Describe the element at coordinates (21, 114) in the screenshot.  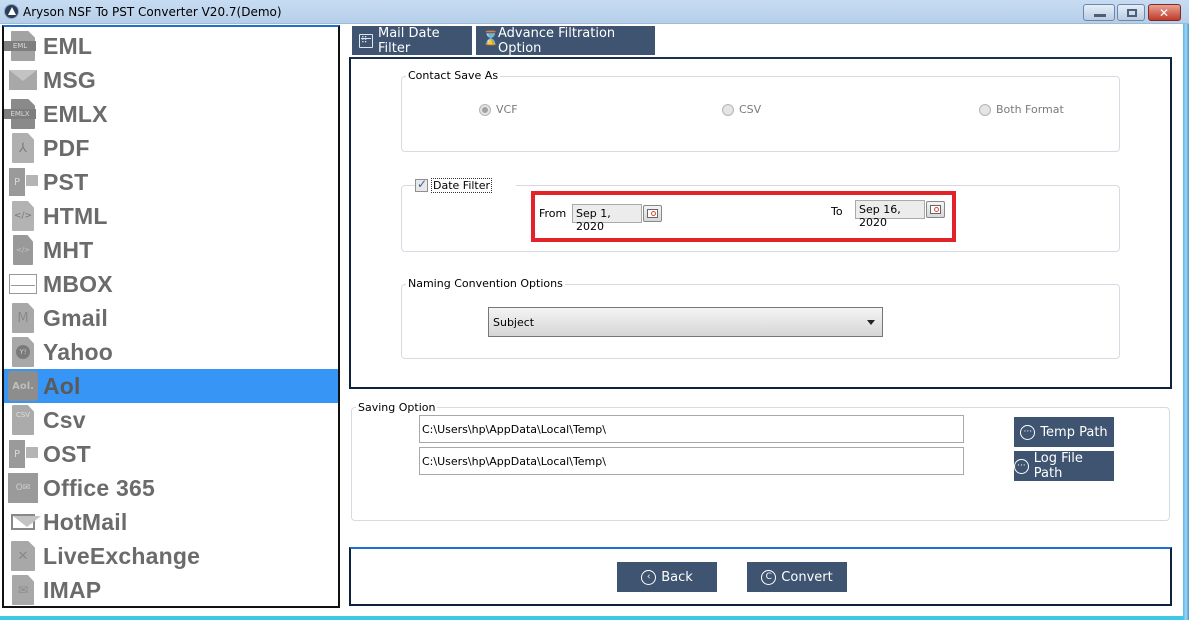
I see `emlx-file-icon: EMLX` at that location.